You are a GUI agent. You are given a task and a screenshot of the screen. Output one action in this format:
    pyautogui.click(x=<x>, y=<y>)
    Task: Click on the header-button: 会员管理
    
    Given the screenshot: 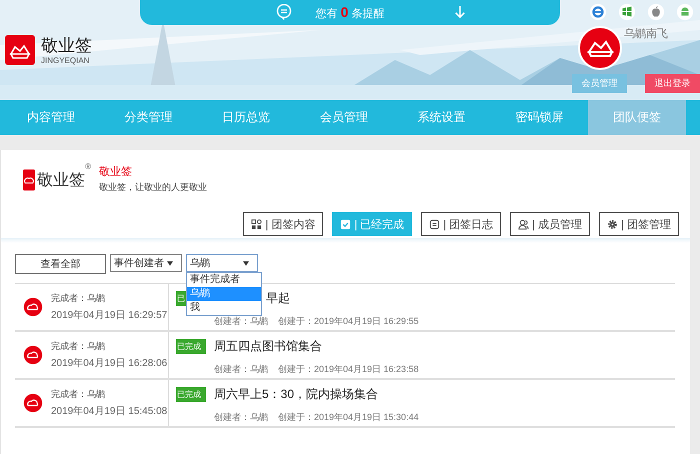 What is the action you would take?
    pyautogui.click(x=599, y=83)
    